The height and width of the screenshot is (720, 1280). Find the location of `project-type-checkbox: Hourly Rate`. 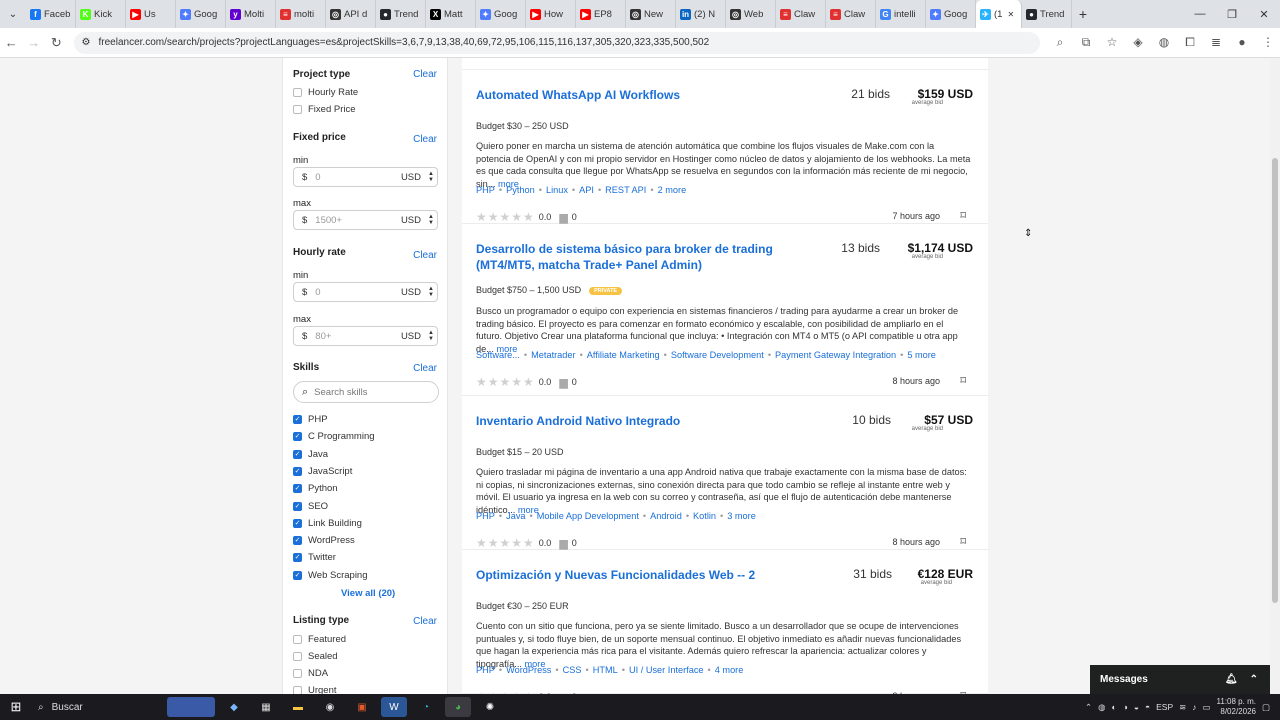

project-type-checkbox: Hourly Rate is located at coordinates (325, 92).